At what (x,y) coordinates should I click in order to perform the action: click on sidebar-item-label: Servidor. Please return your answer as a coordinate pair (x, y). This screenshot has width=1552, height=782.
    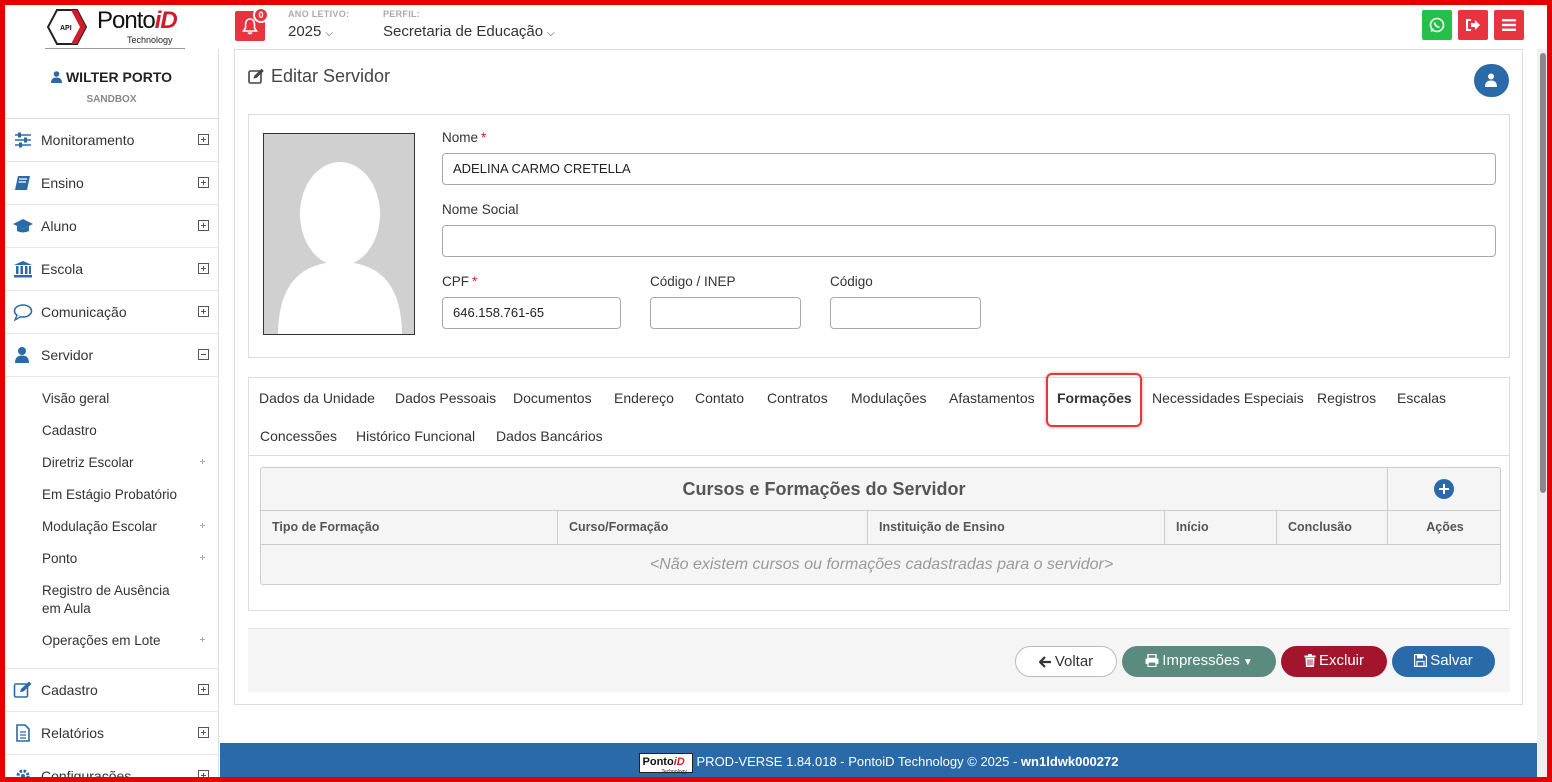
    Looking at the image, I should click on (67, 355).